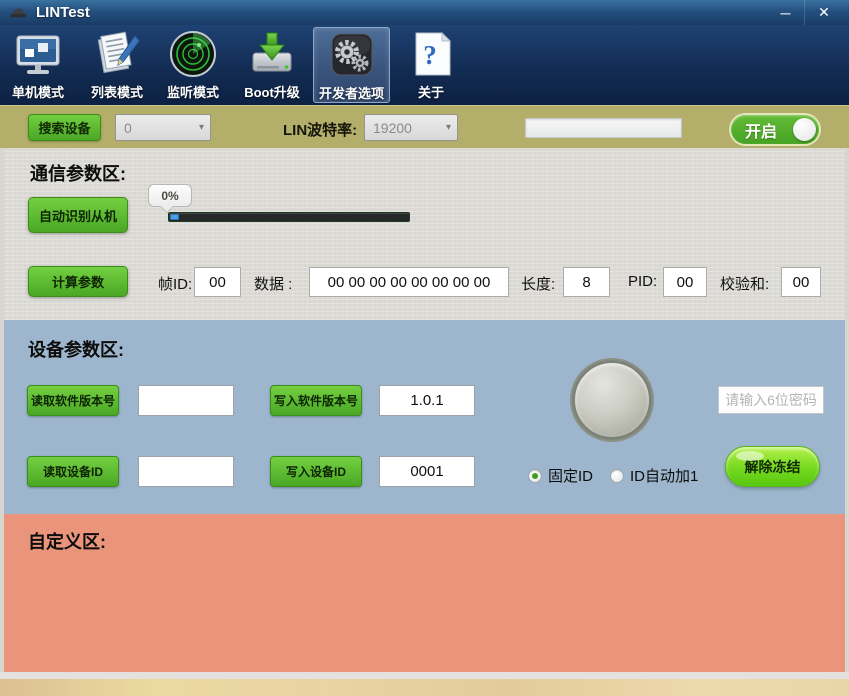 The image size is (849, 696). What do you see at coordinates (117, 54) in the screenshot?
I see `list-icon` at bounding box center [117, 54].